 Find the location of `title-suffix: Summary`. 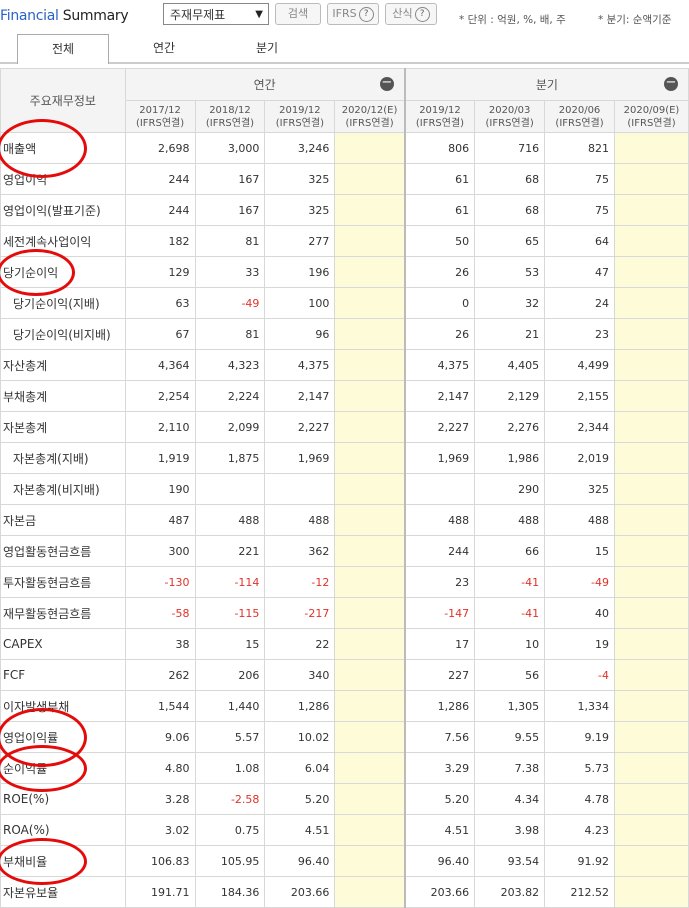

title-suffix: Summary is located at coordinates (95, 16).